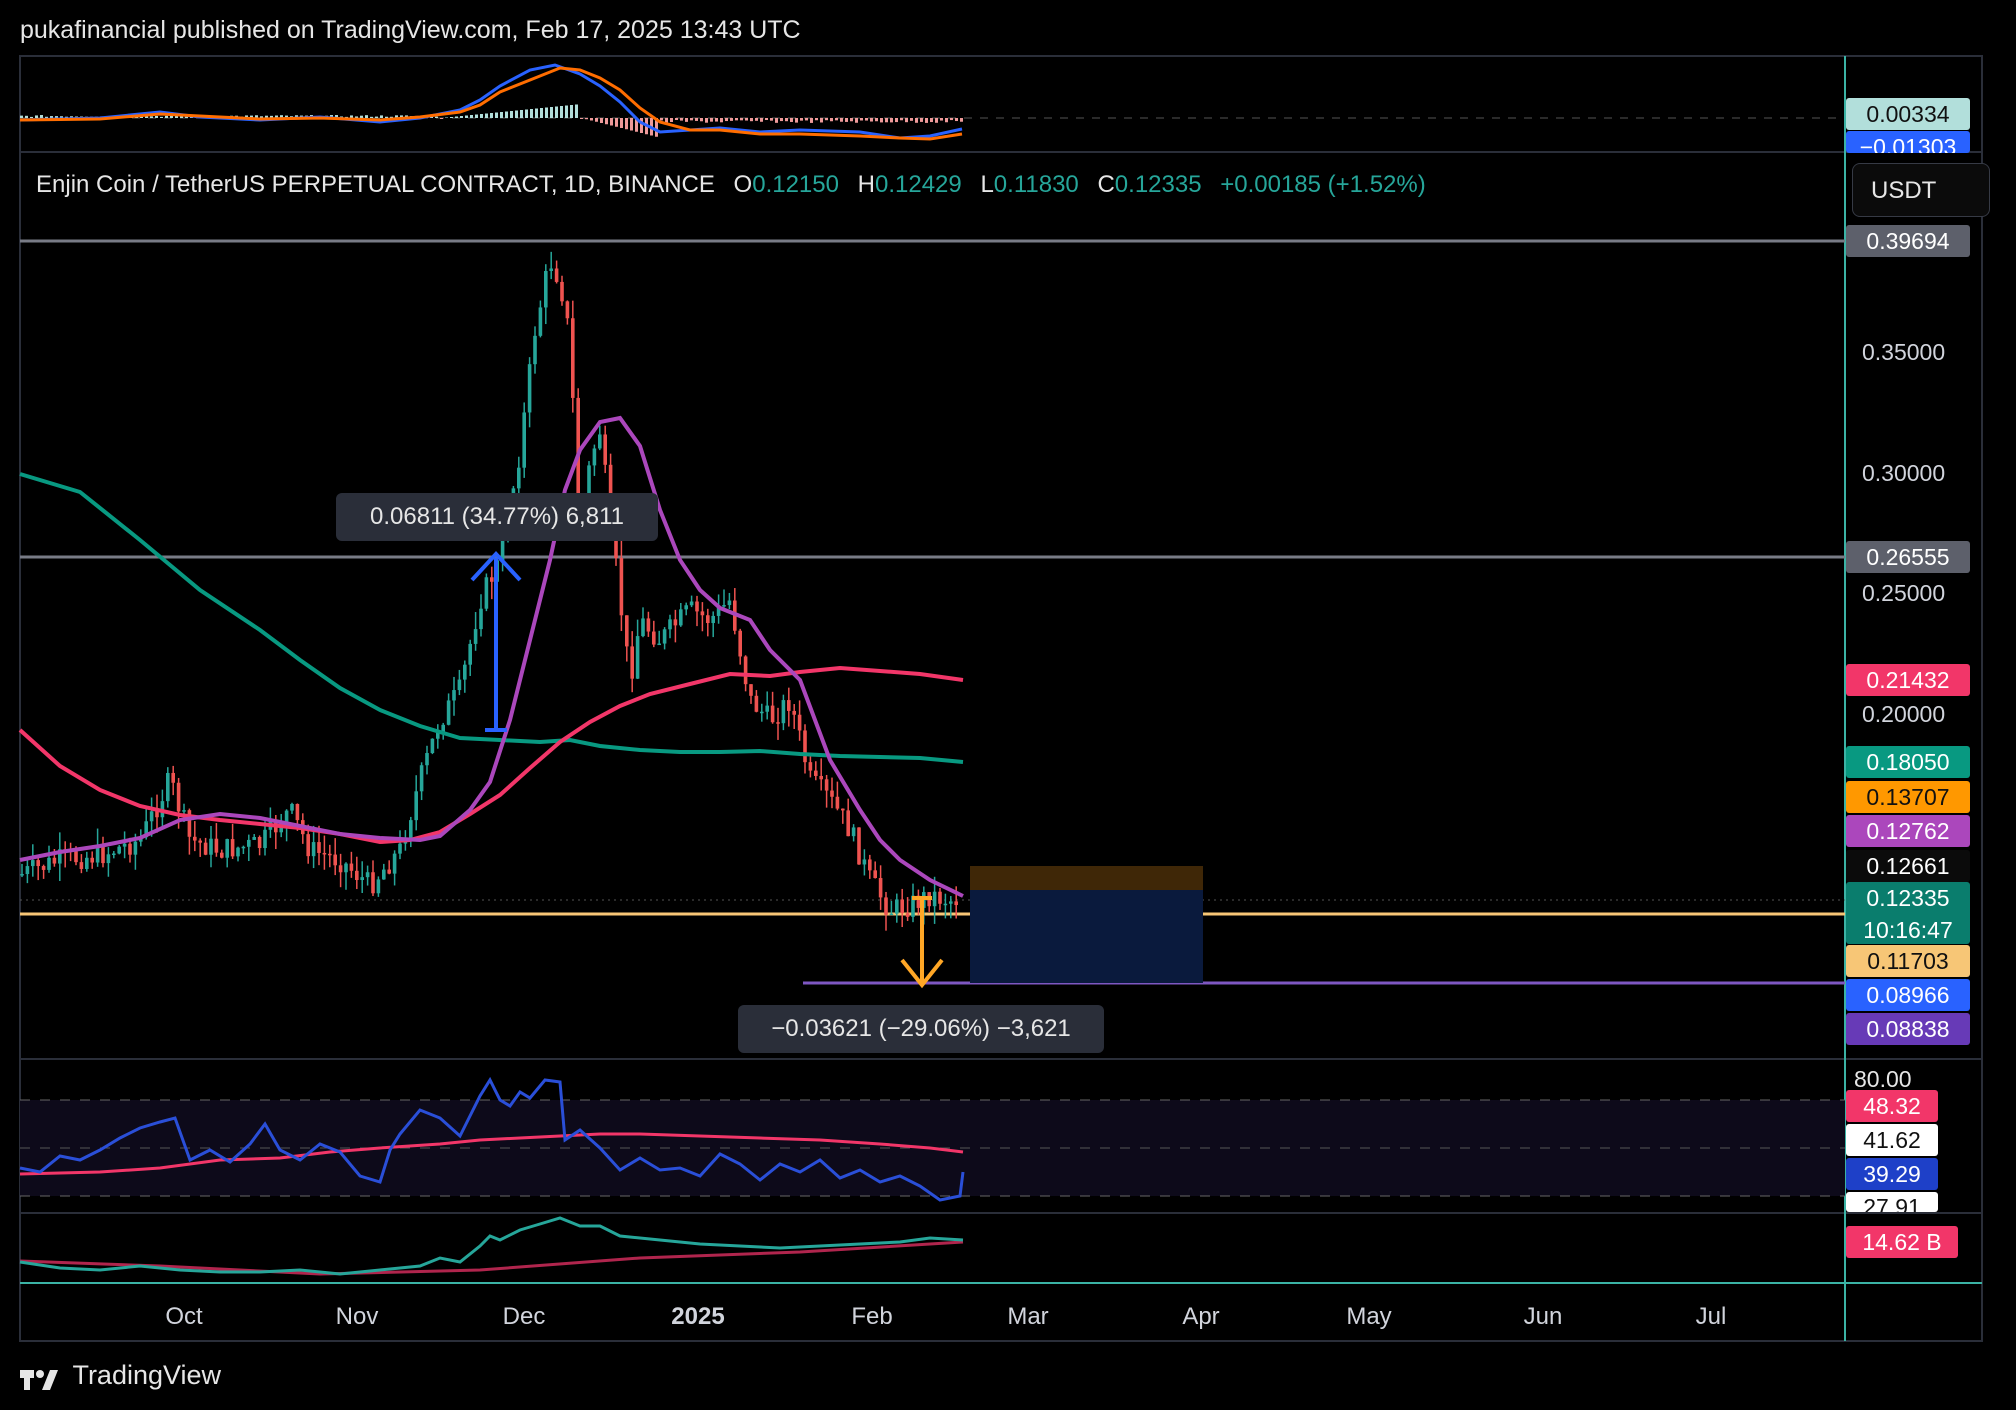  Describe the element at coordinates (1086, 878) in the screenshot. I see `position-profit-zone` at that location.